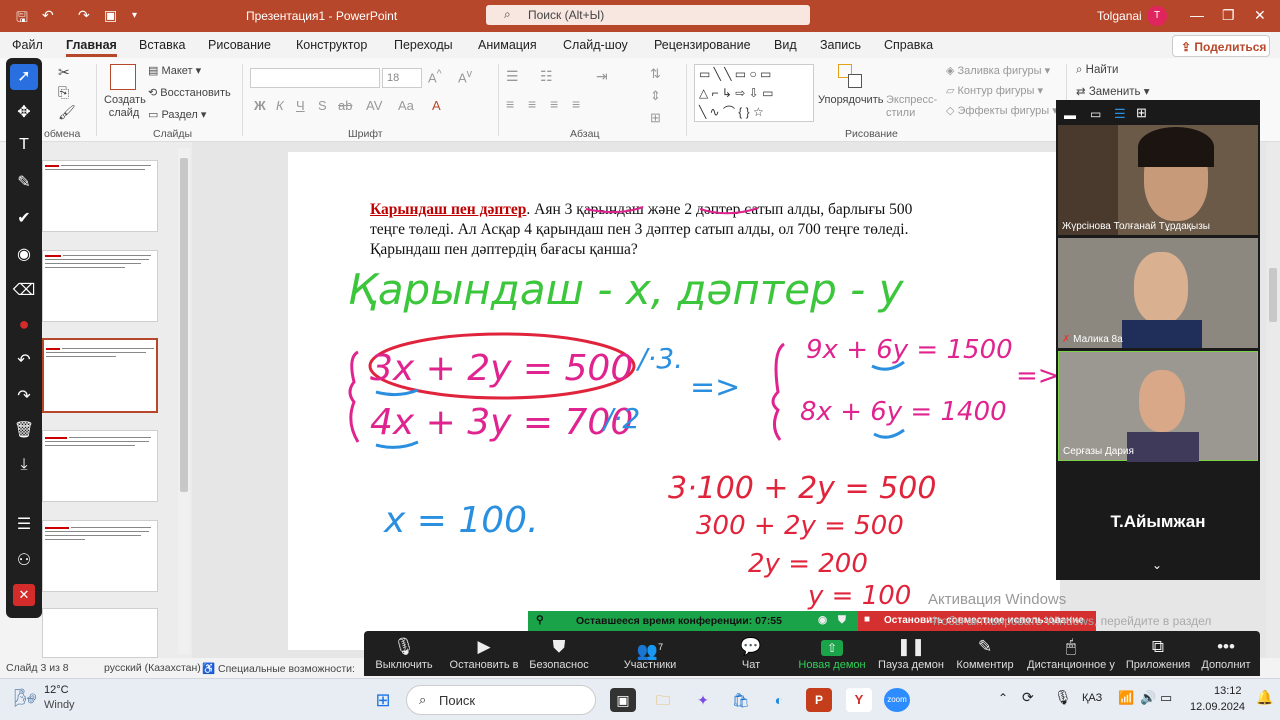 This screenshot has width=1280, height=720. What do you see at coordinates (1141, 113) in the screenshot?
I see `gallery-view-icon: ⊞` at bounding box center [1141, 113].